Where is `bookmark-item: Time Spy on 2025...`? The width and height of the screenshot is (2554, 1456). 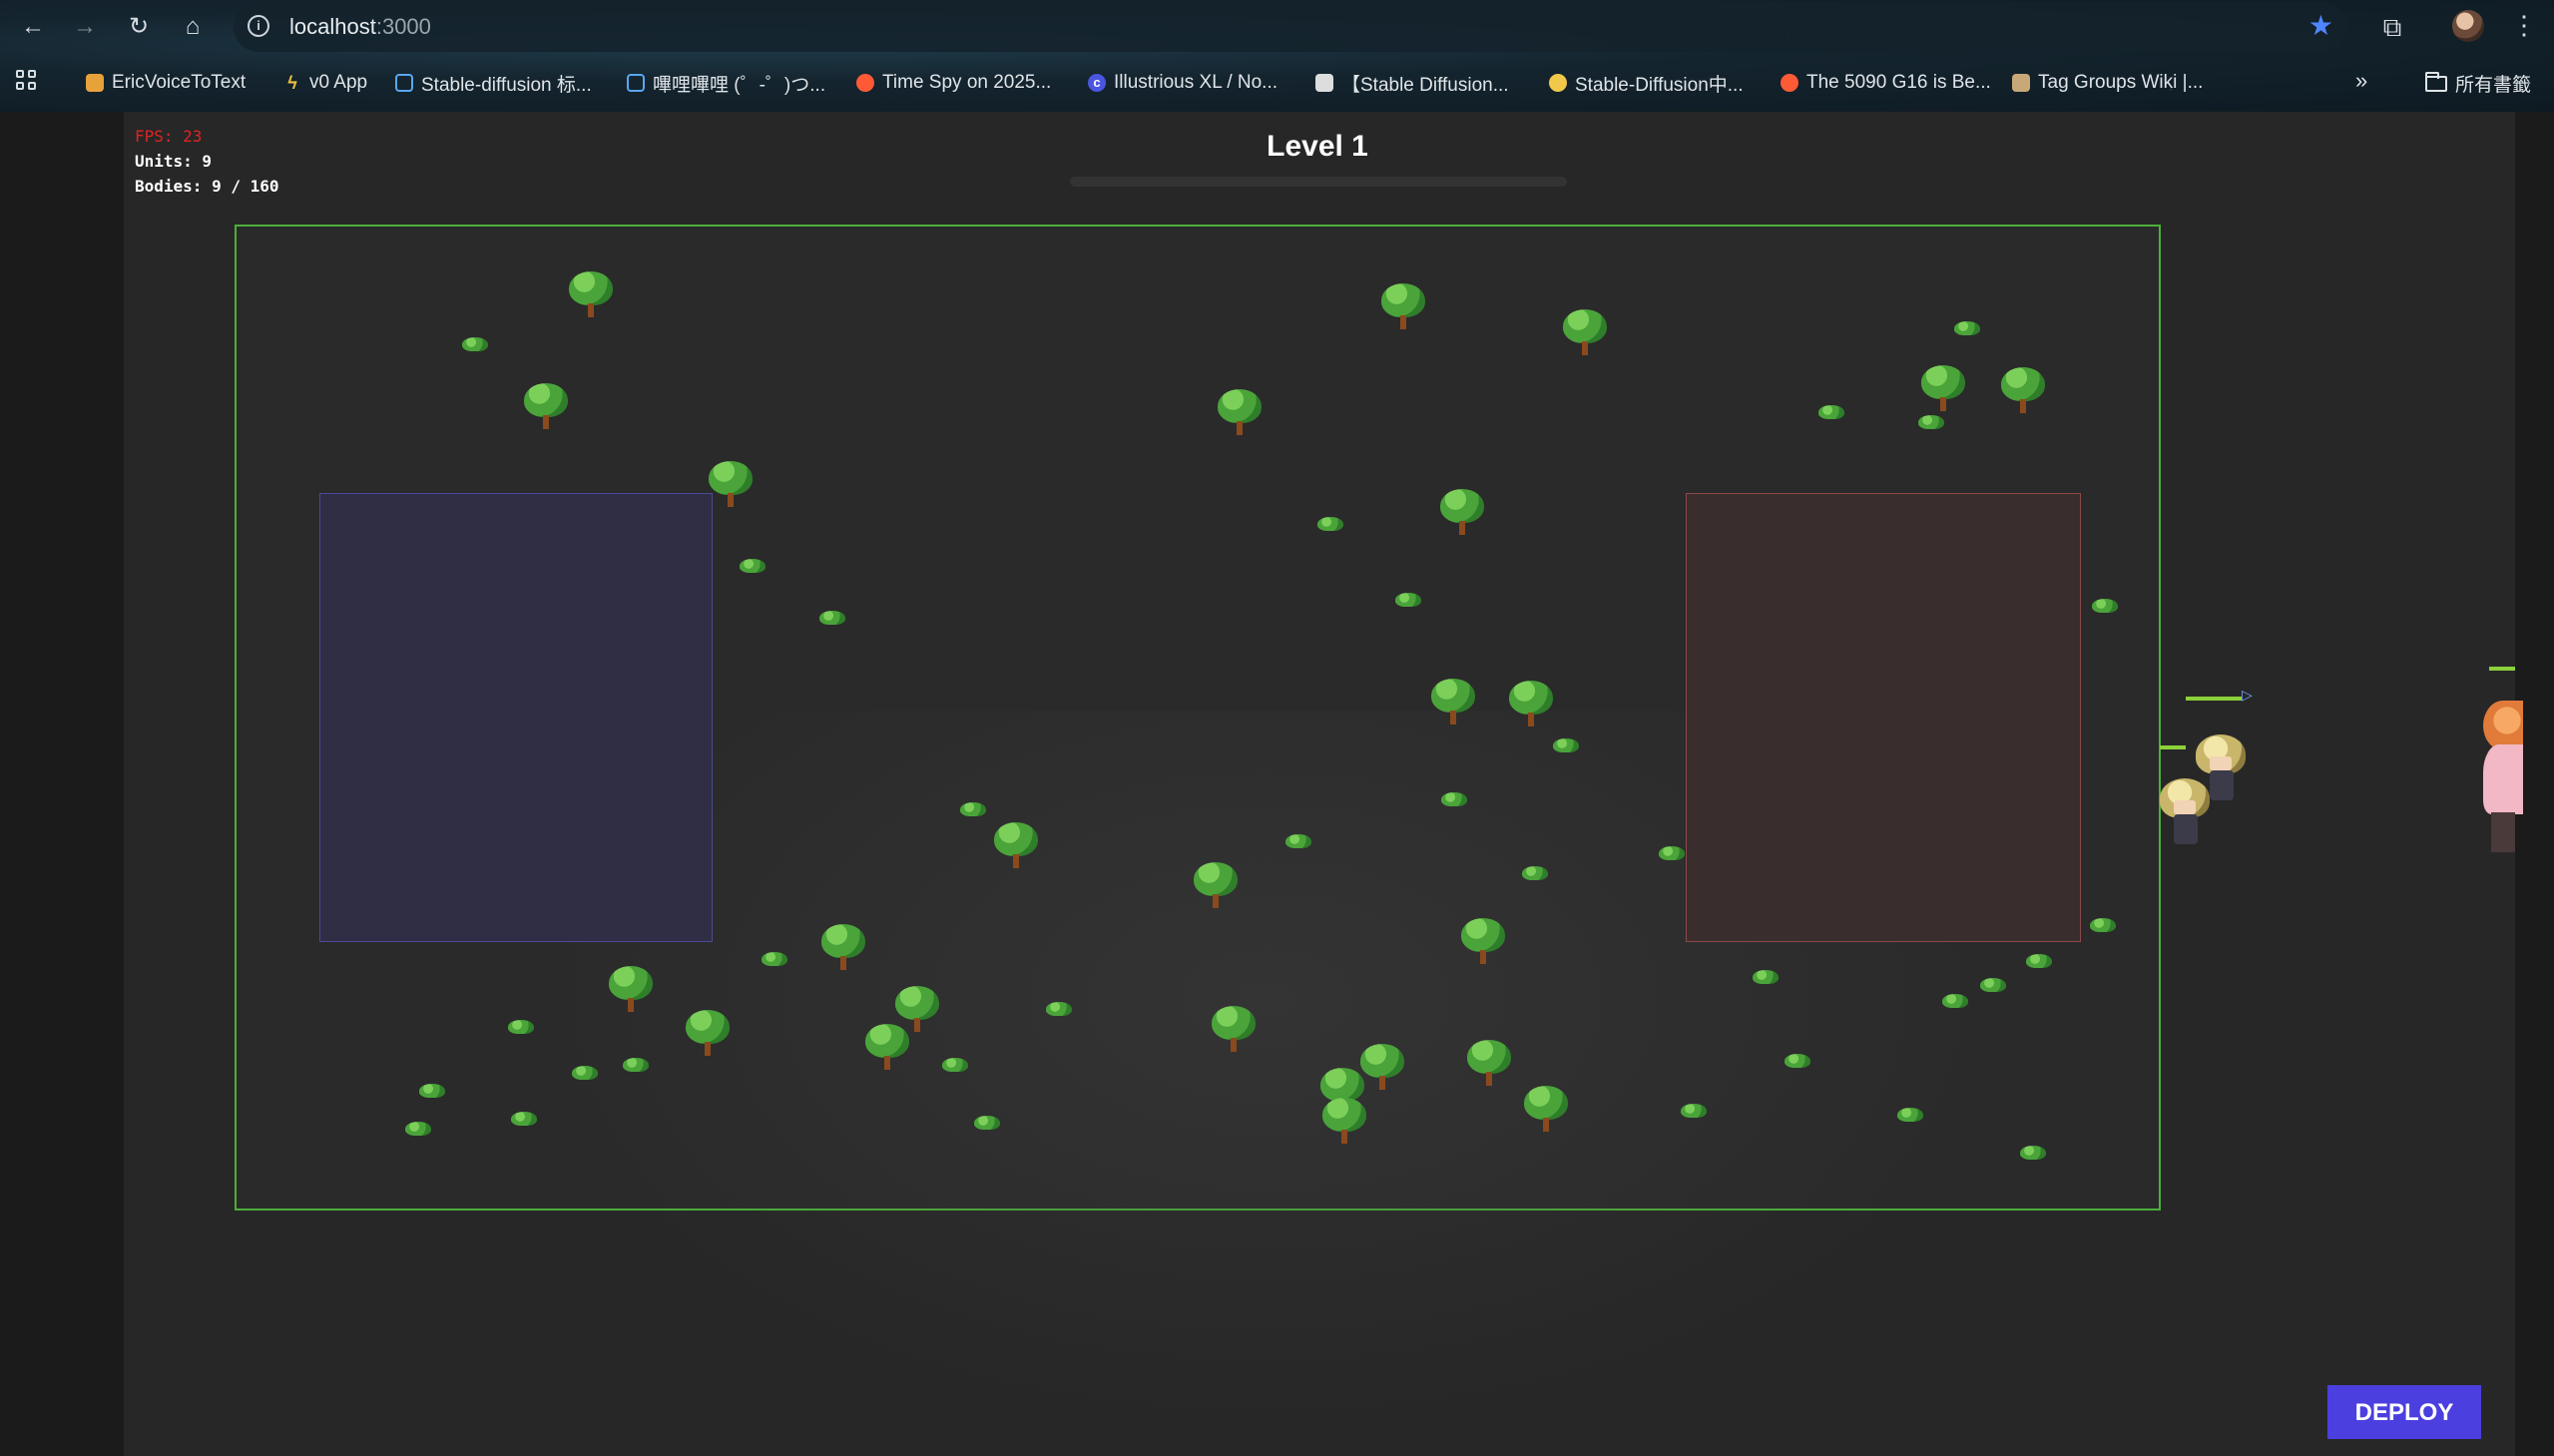 bookmark-item: Time Spy on 2025... is located at coordinates (953, 83).